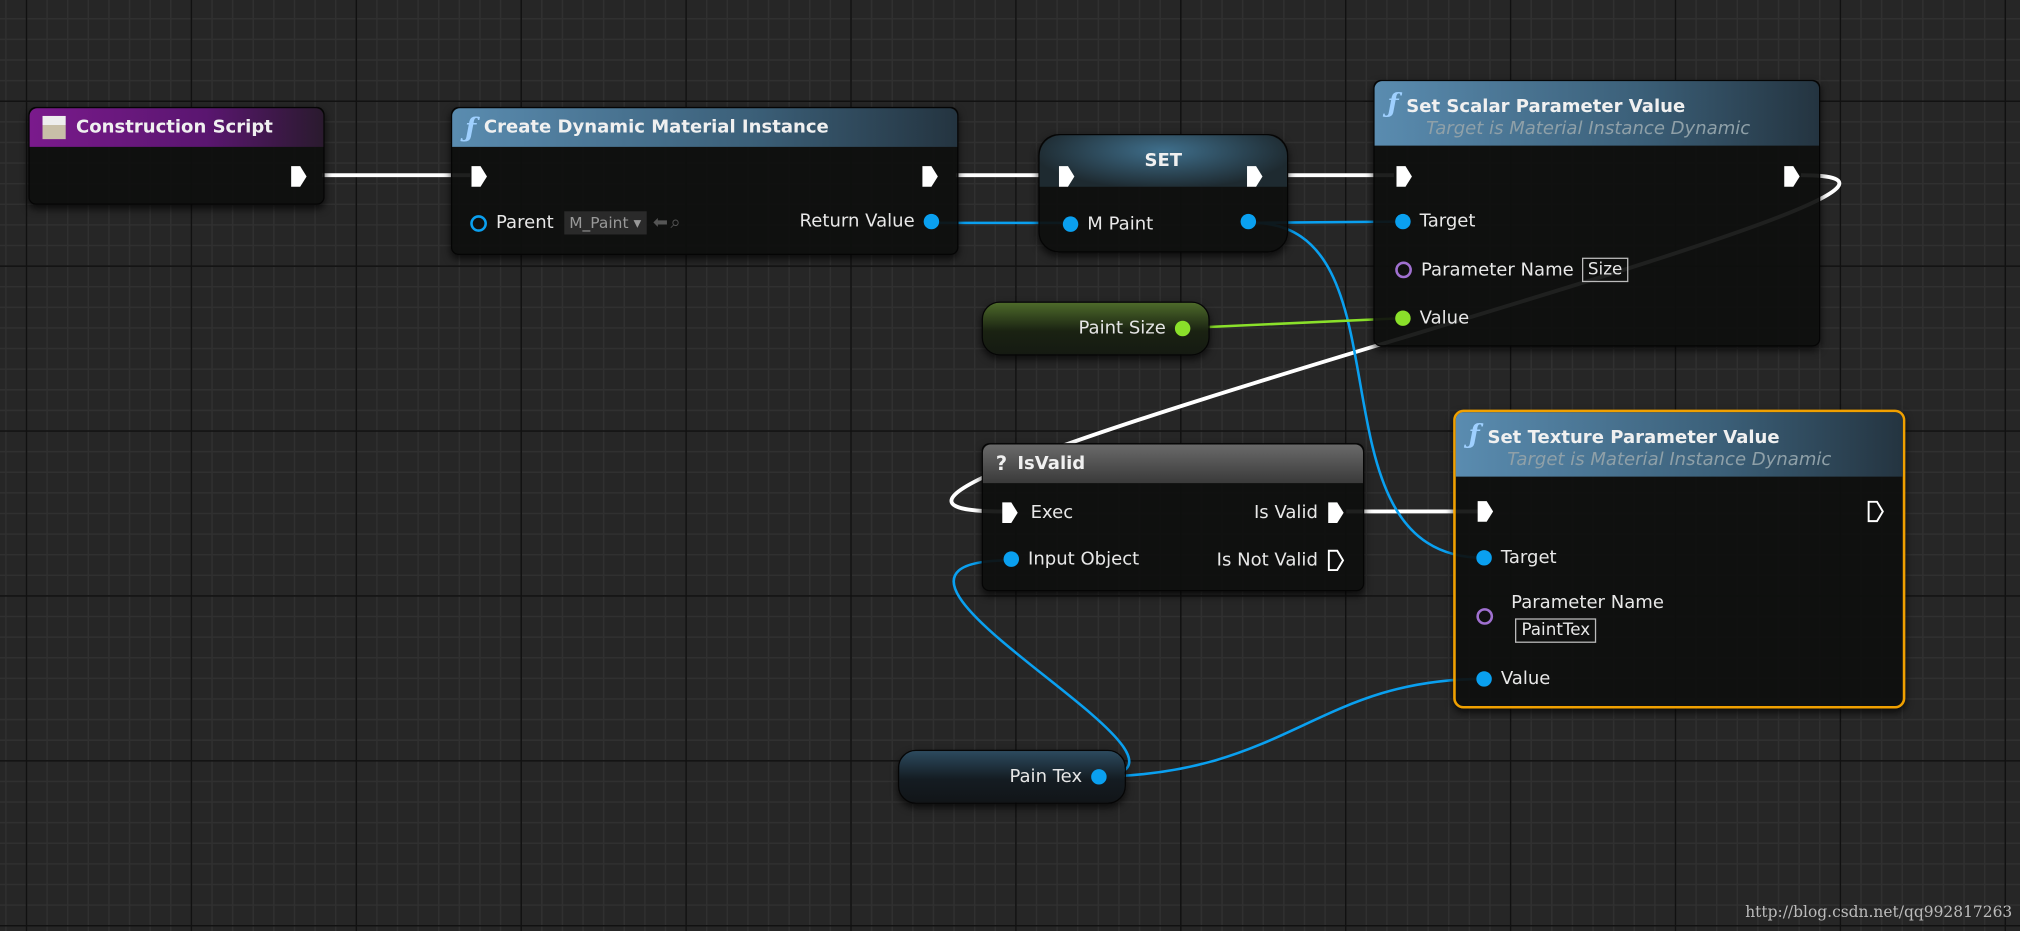 The width and height of the screenshot is (2020, 931). What do you see at coordinates (1285, 513) in the screenshot?
I see `is-valid-label: Is Valid` at bounding box center [1285, 513].